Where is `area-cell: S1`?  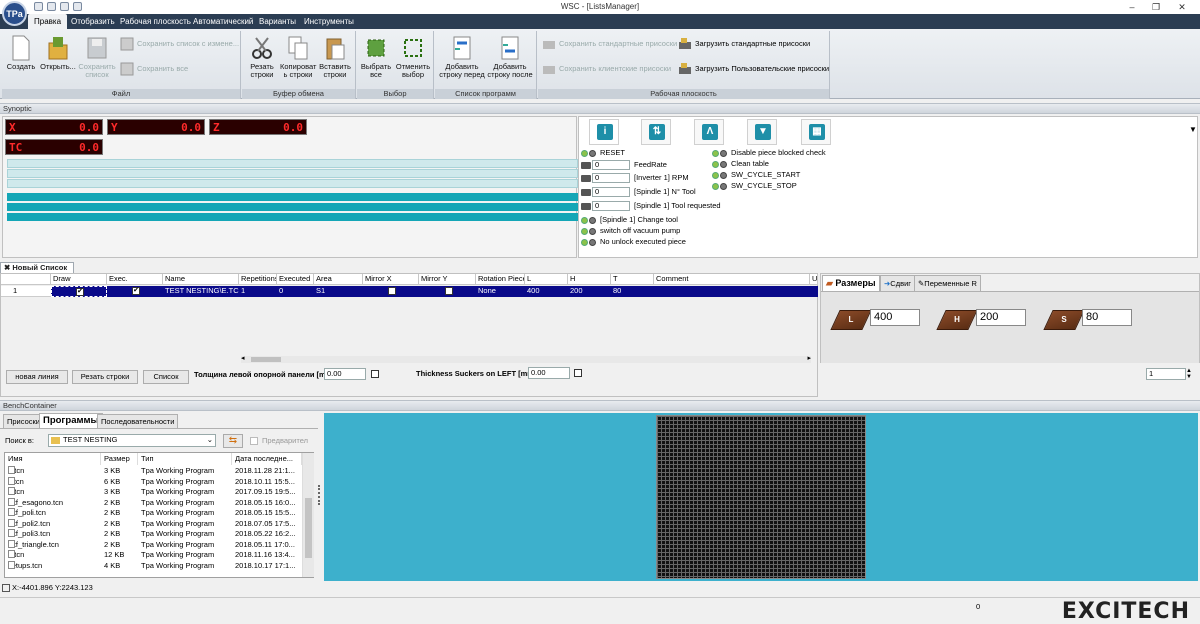 area-cell: S1 is located at coordinates (338, 291).